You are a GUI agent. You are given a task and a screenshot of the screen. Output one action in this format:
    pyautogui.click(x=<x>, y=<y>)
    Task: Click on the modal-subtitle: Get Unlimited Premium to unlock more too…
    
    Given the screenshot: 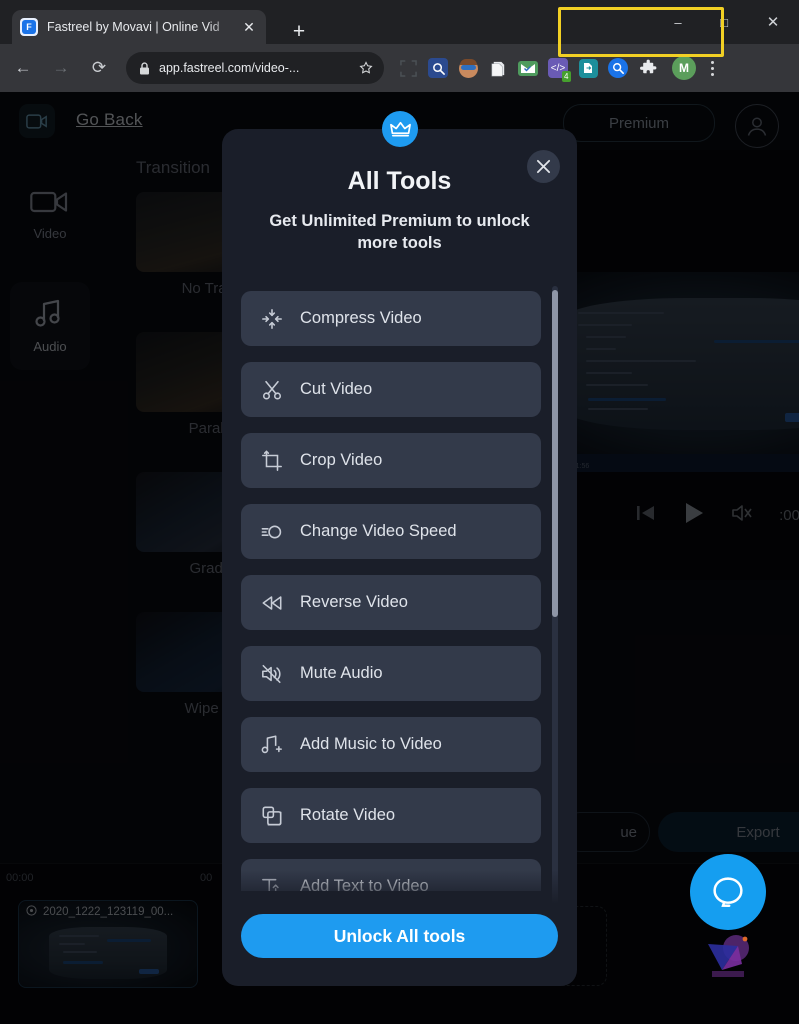 What is the action you would take?
    pyautogui.click(x=399, y=232)
    